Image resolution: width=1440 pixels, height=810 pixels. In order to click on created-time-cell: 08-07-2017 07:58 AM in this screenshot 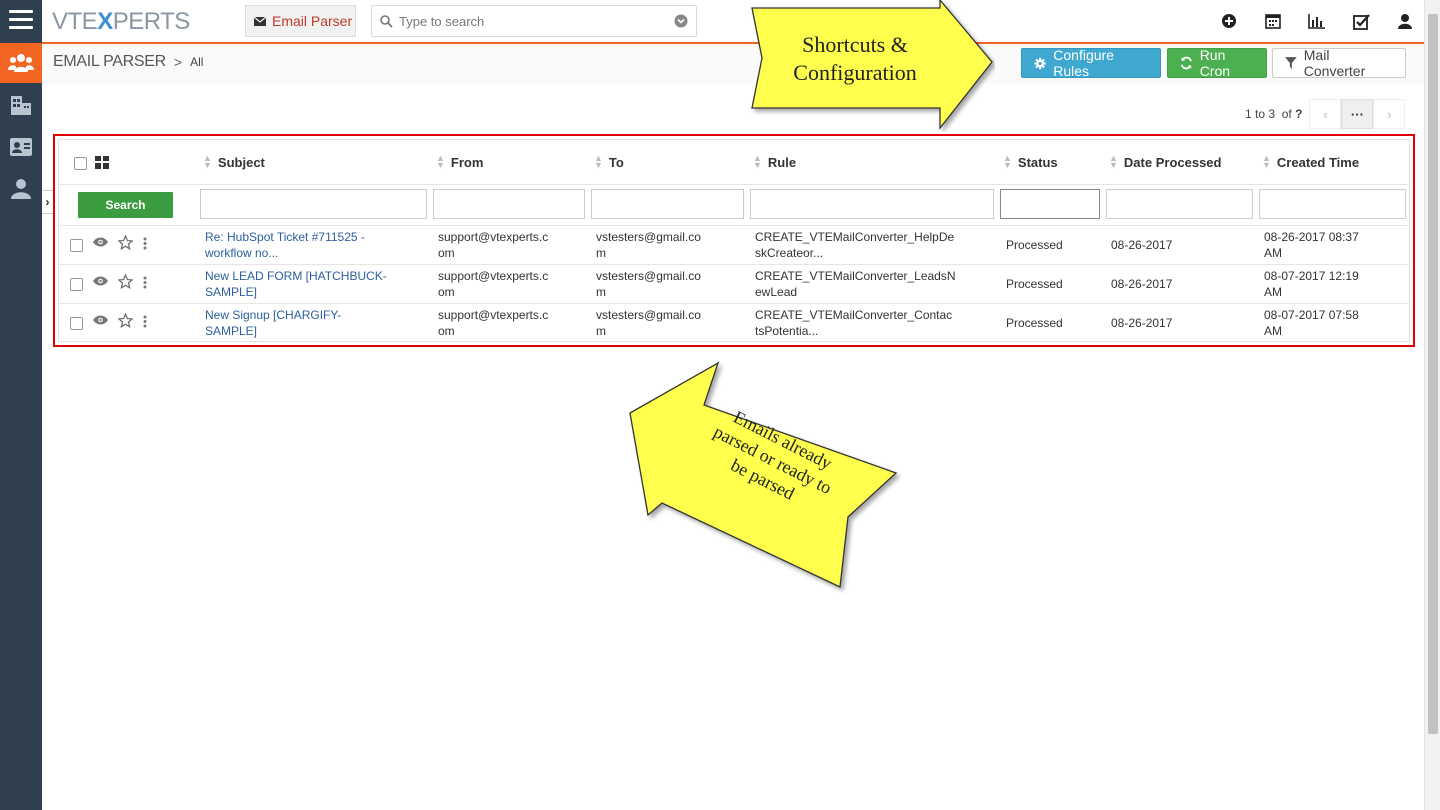, I will do `click(1311, 323)`.